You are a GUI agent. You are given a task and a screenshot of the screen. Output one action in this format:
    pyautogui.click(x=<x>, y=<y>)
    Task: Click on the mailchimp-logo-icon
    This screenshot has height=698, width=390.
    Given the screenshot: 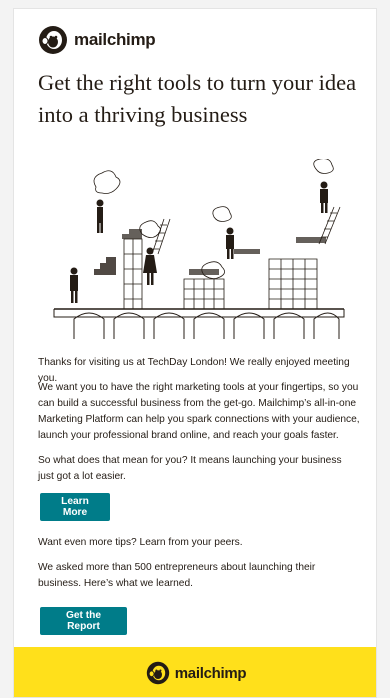 What is the action you would take?
    pyautogui.click(x=53, y=40)
    